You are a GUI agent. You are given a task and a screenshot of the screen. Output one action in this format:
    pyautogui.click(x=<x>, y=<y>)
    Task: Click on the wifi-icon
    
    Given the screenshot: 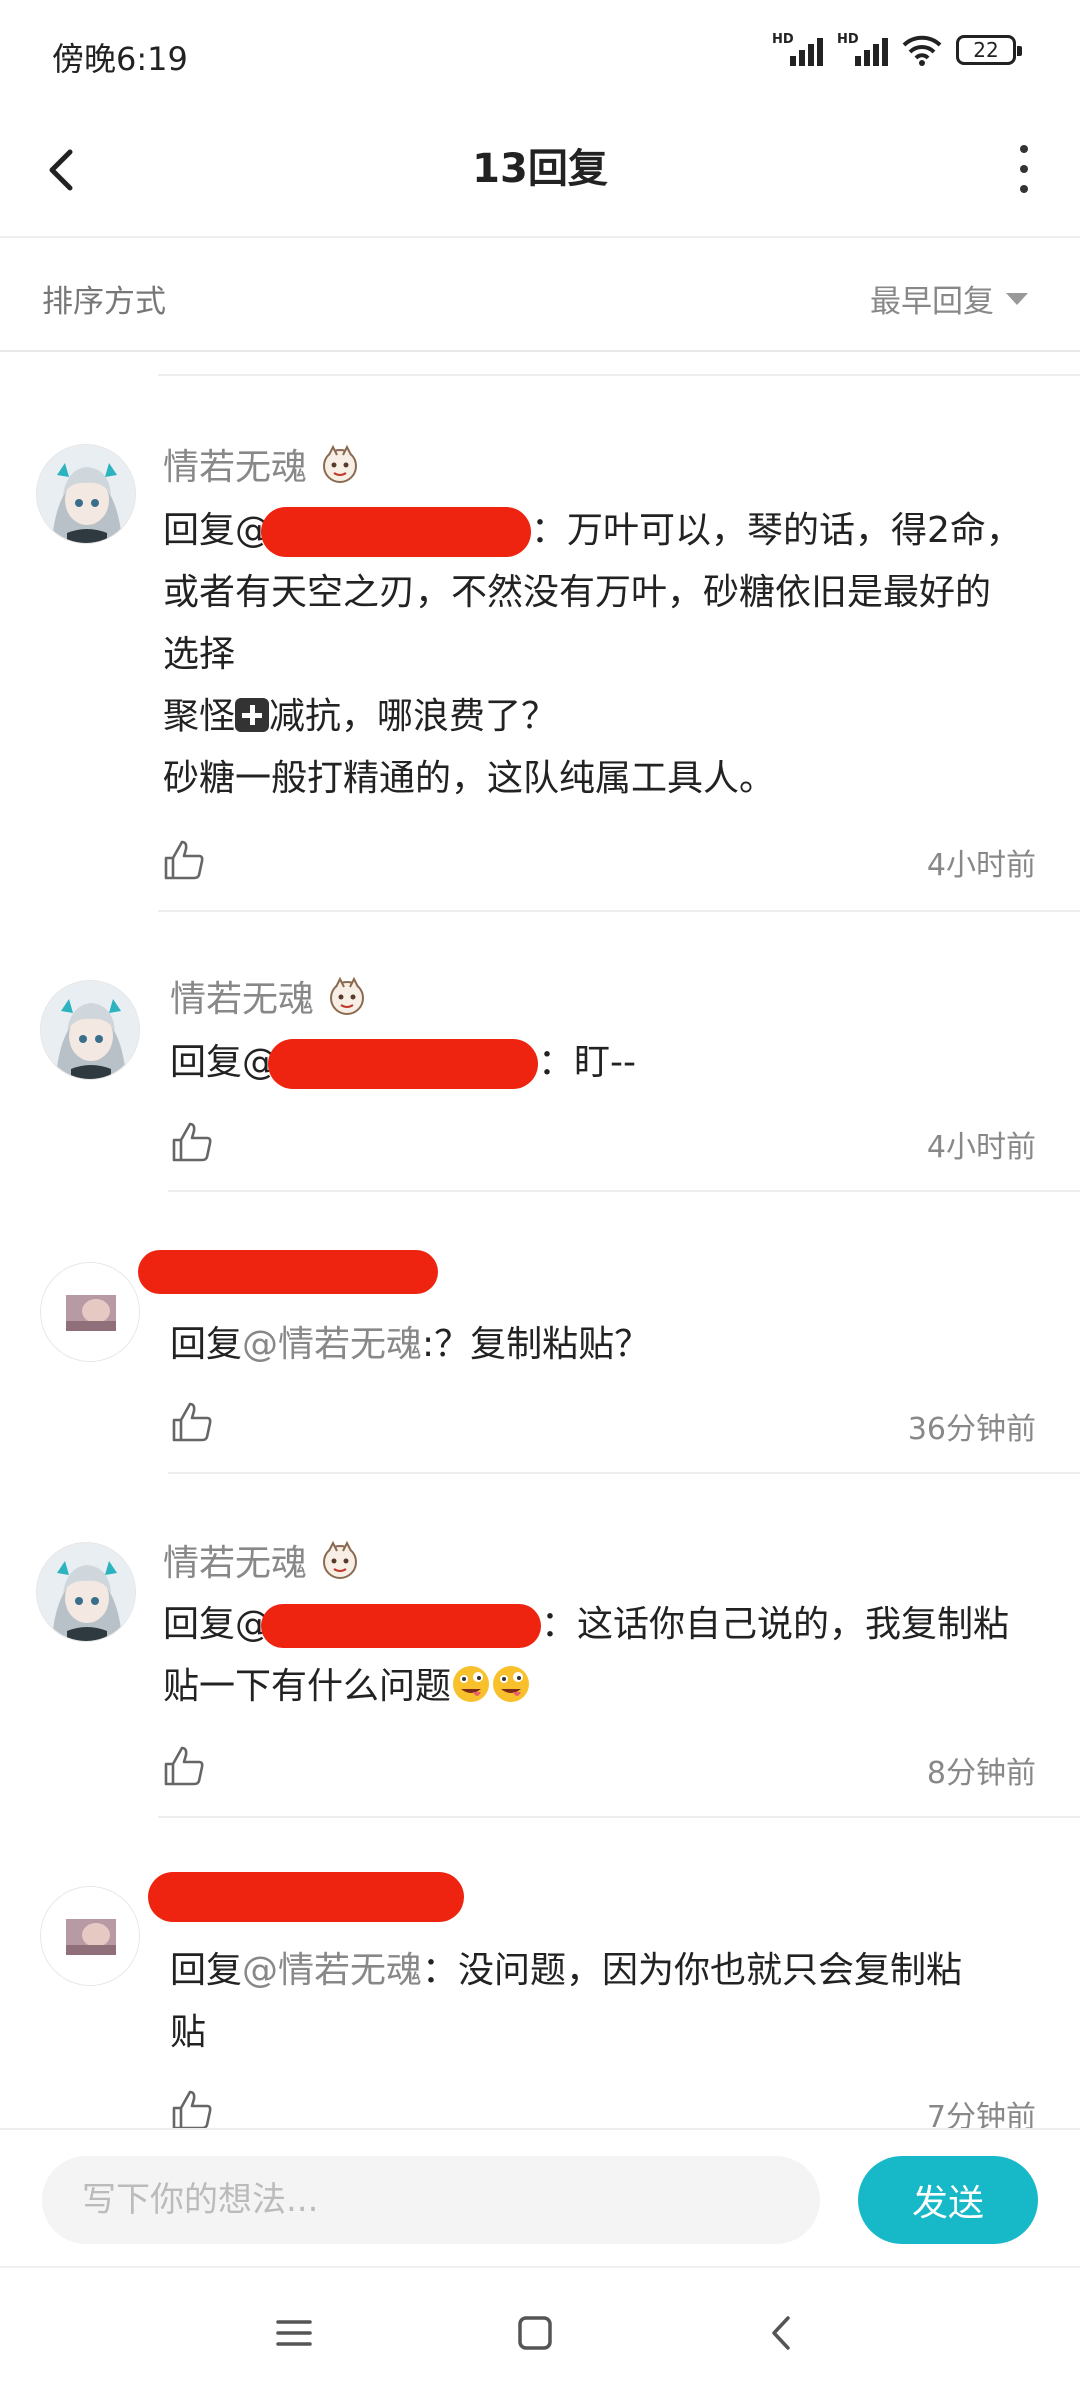 What is the action you would take?
    pyautogui.click(x=922, y=50)
    